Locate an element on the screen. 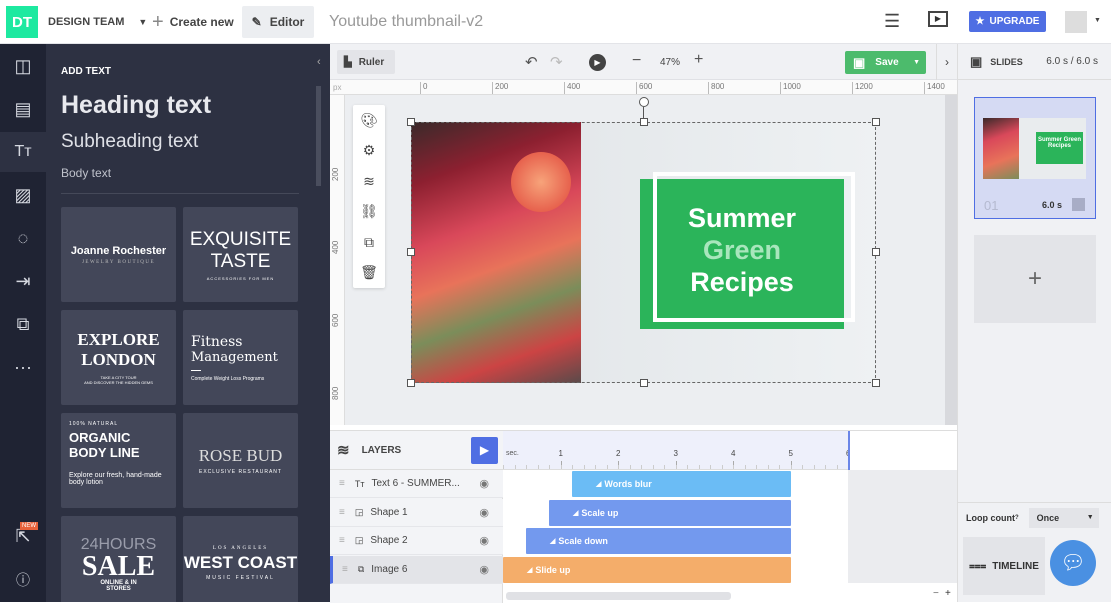 The height and width of the screenshot is (603, 1111). heading-text-option: Heading text is located at coordinates (136, 105).